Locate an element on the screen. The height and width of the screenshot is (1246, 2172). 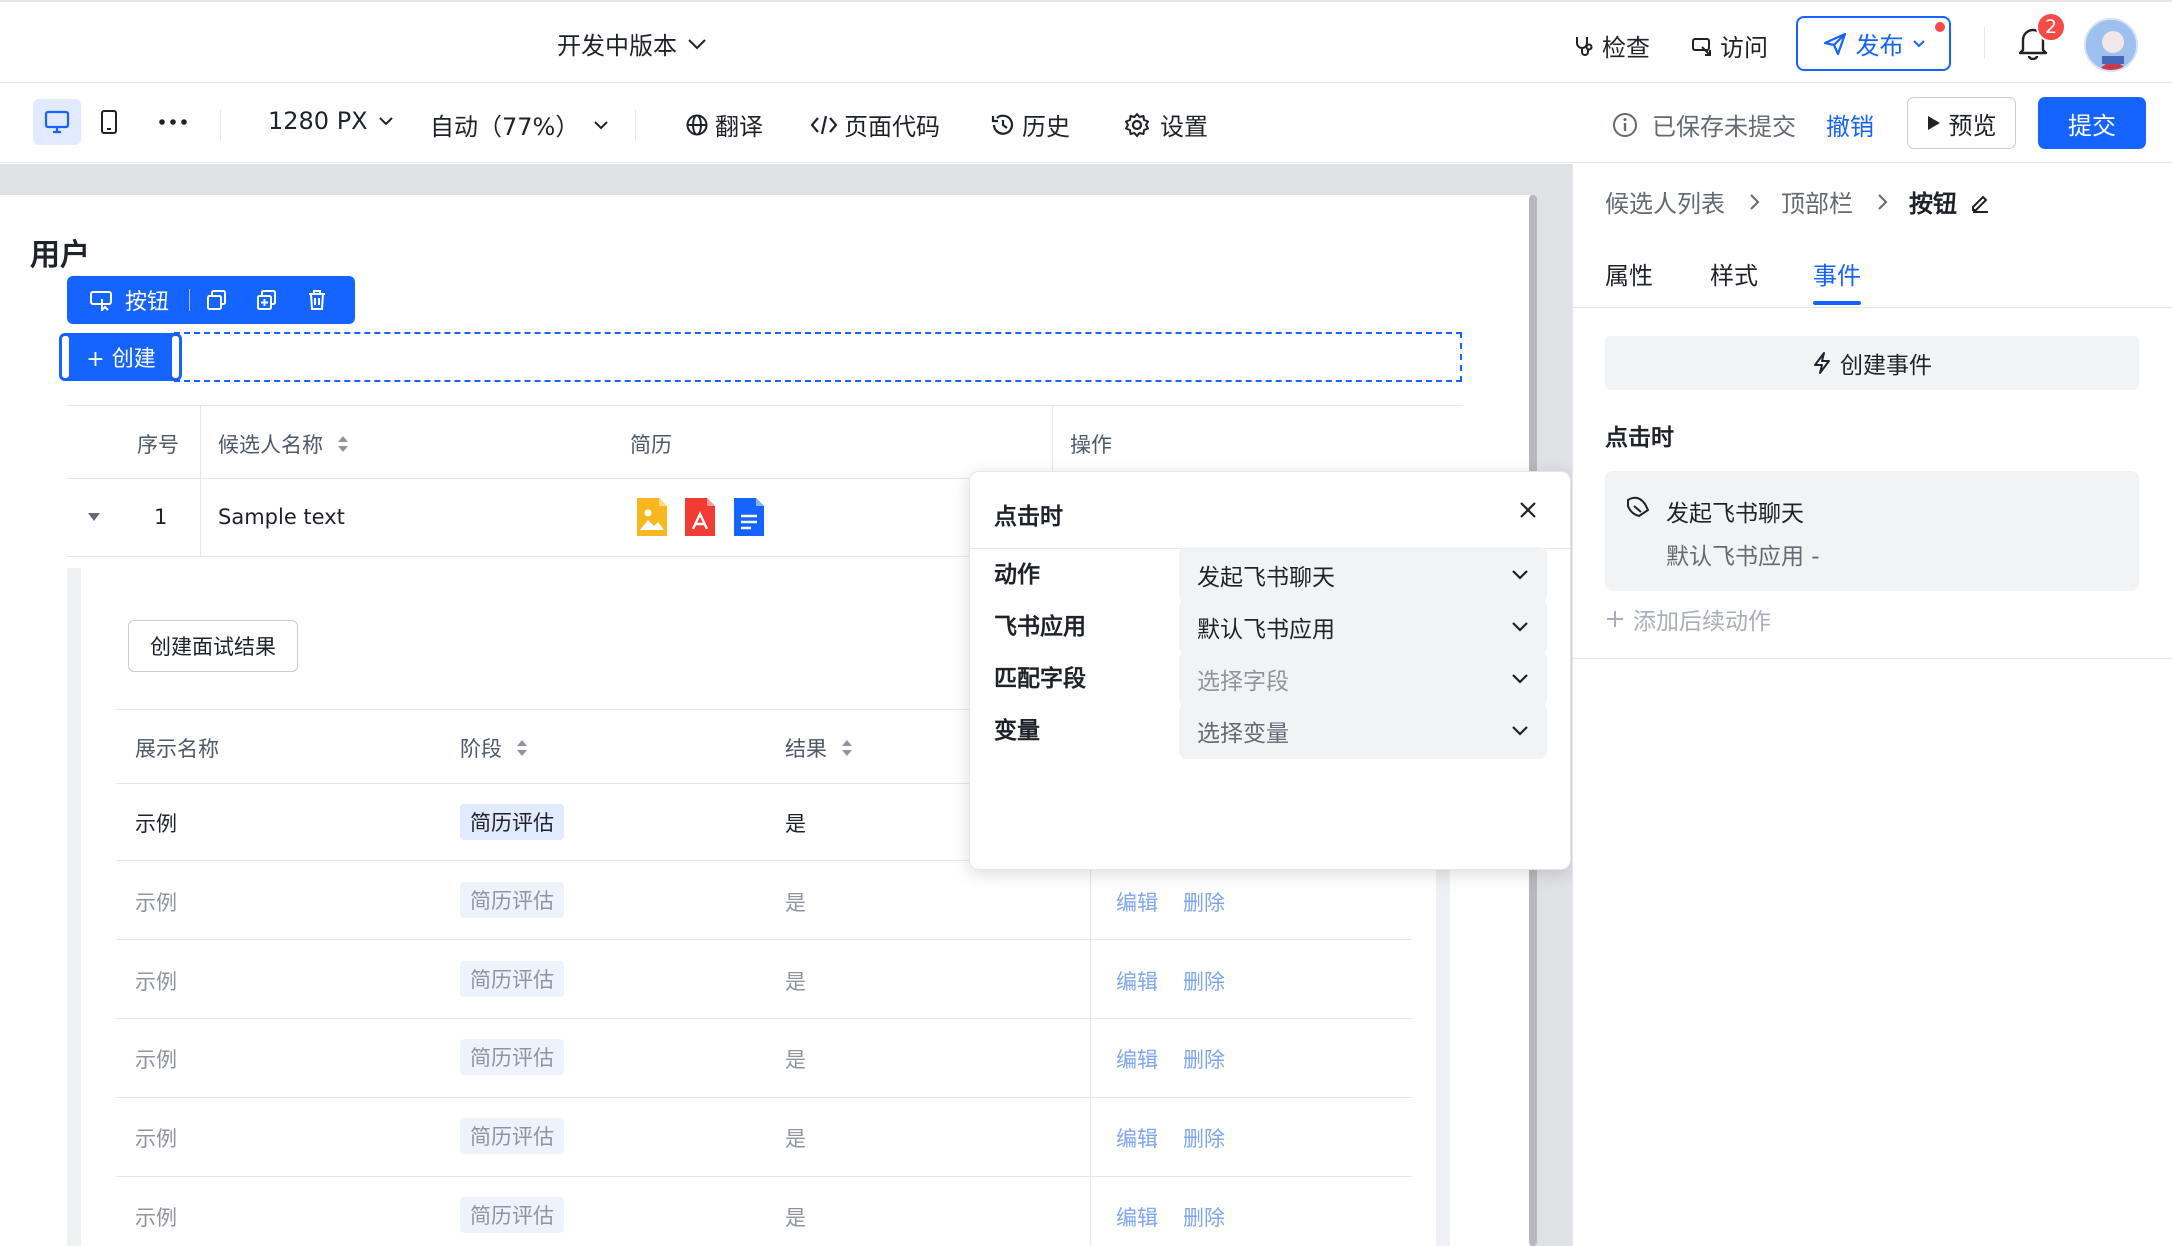
version-dropdown: 开发中版本 is located at coordinates (632, 43).